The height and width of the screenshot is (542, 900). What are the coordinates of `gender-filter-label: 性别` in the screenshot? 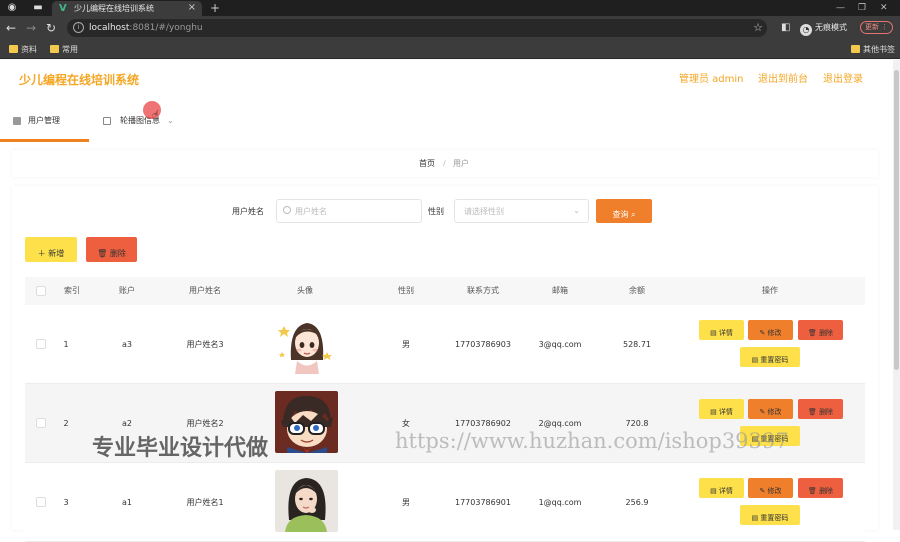 It's located at (436, 211).